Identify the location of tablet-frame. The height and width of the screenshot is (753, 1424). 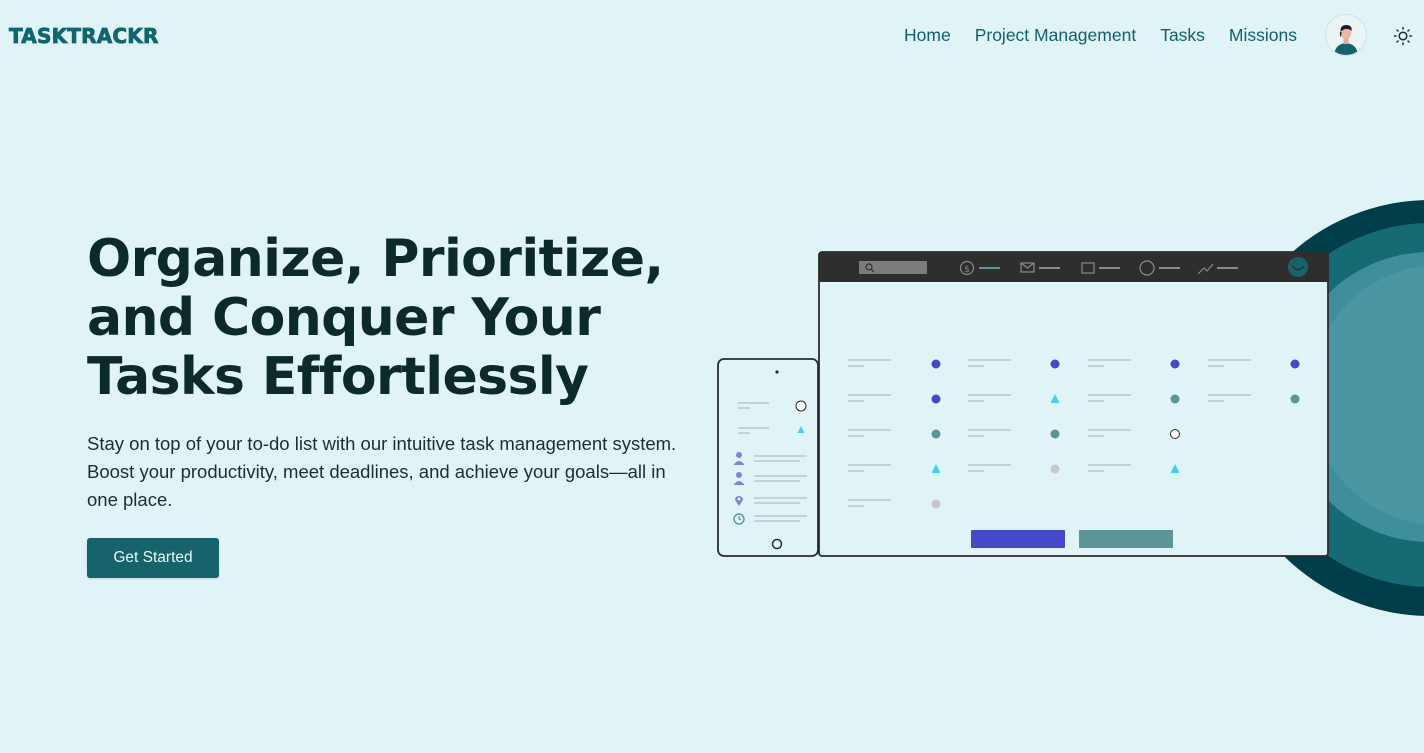
(768, 457).